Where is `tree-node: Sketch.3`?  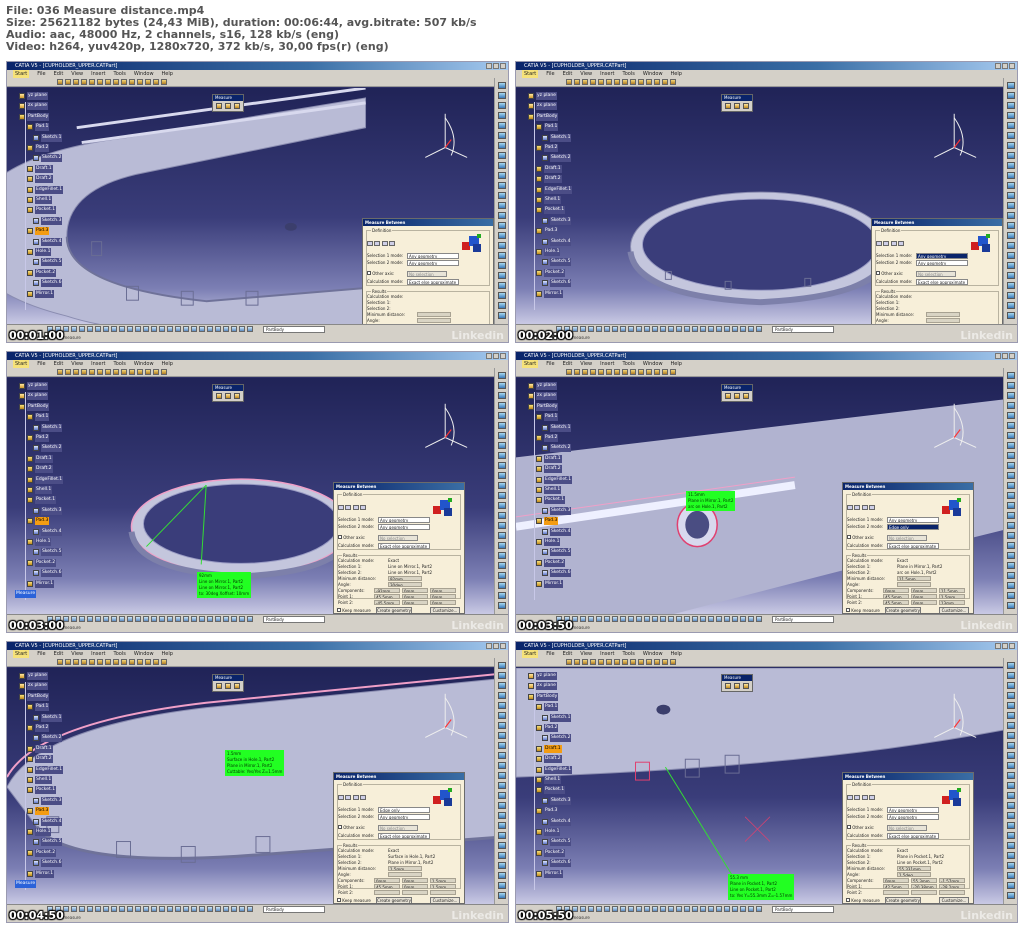 tree-node: Sketch.3 is located at coordinates (557, 800).